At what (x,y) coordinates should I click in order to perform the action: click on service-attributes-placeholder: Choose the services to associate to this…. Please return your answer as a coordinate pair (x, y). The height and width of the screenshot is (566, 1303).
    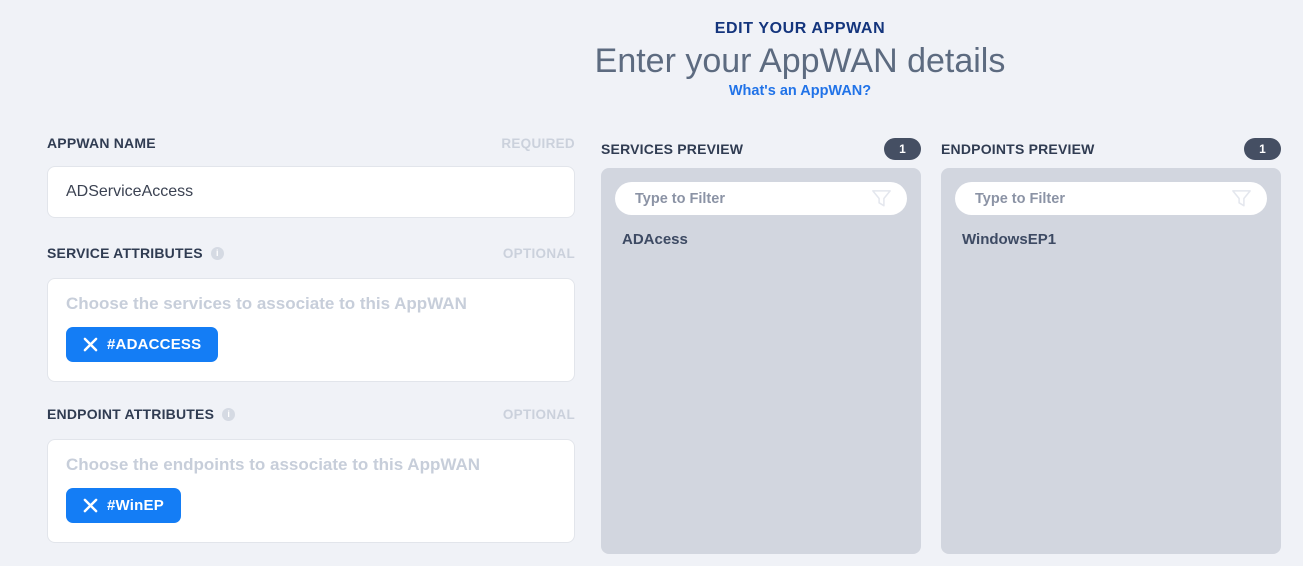
    Looking at the image, I should click on (266, 303).